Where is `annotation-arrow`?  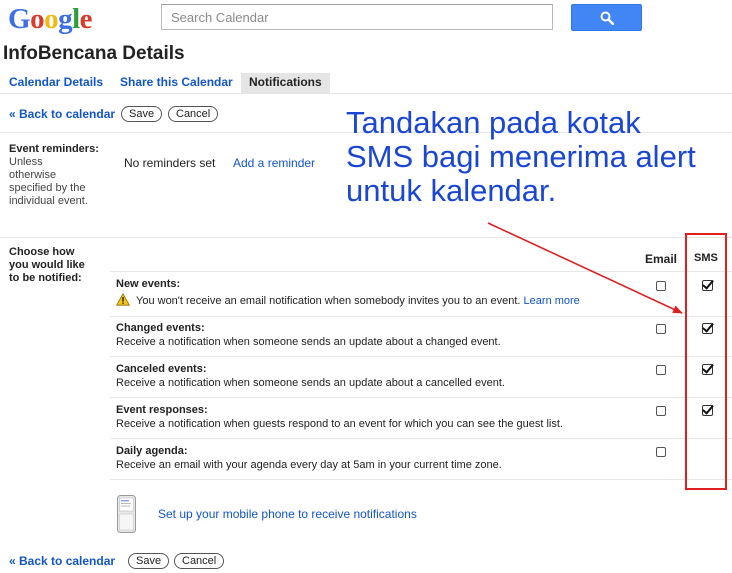
annotation-arrow is located at coordinates (585, 268).